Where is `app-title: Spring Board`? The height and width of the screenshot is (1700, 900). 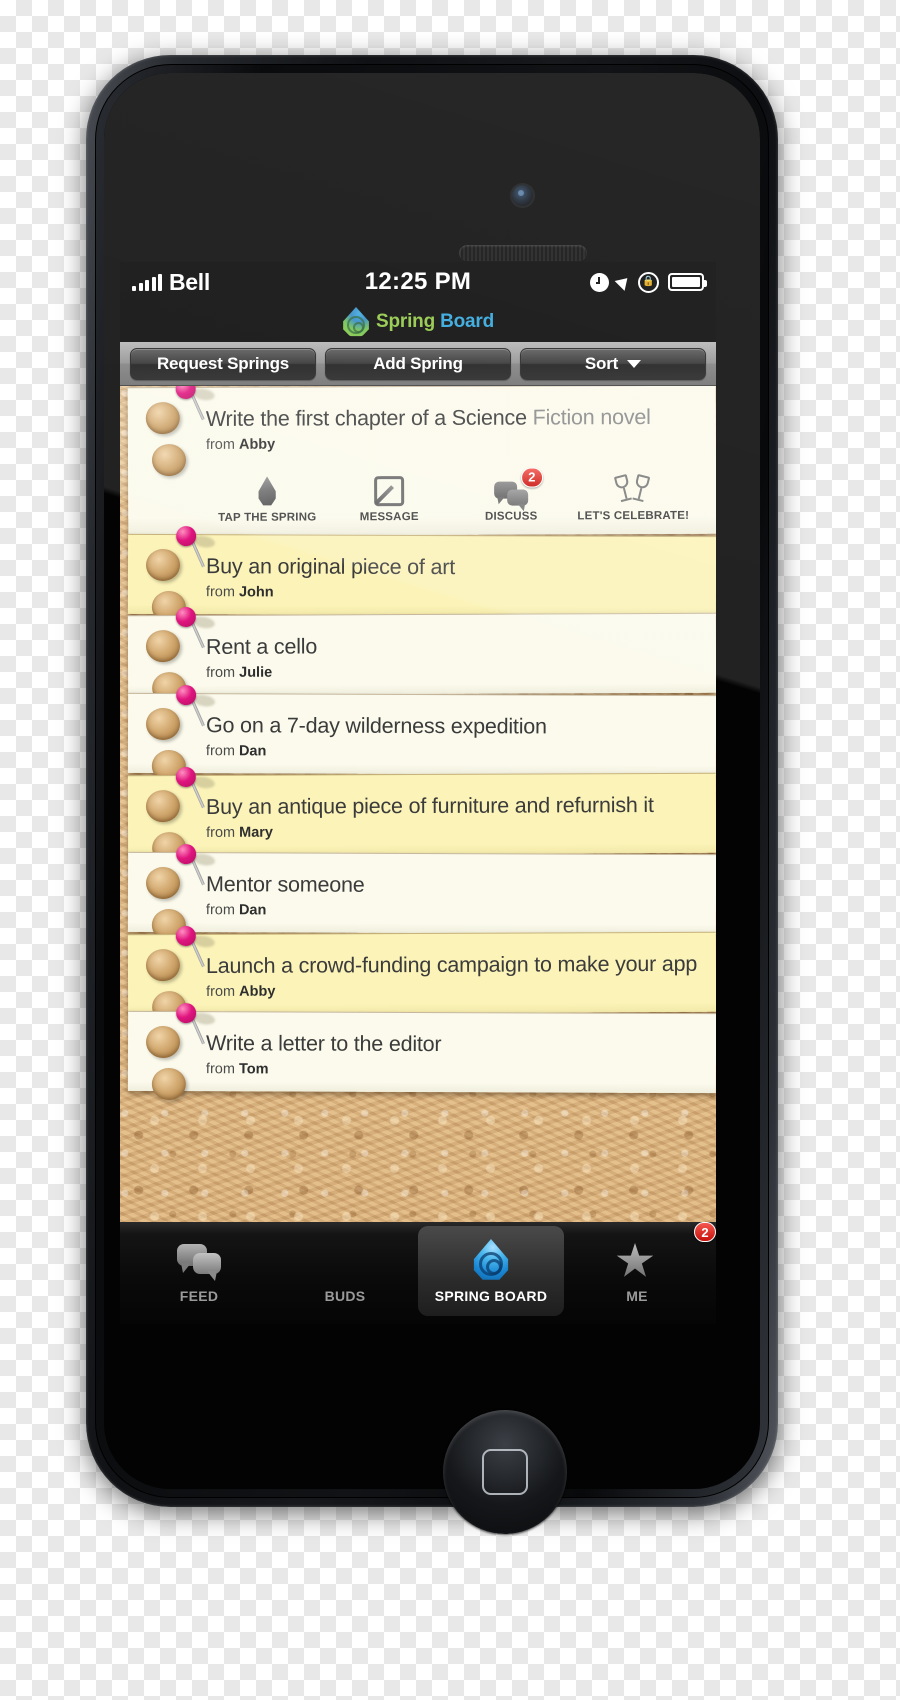 app-title: Spring Board is located at coordinates (435, 322).